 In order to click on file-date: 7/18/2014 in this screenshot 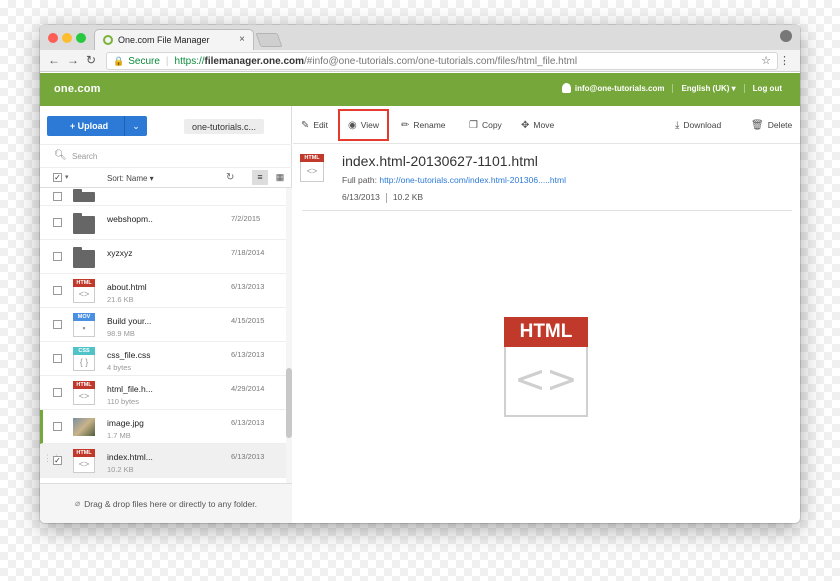, I will do `click(248, 252)`.